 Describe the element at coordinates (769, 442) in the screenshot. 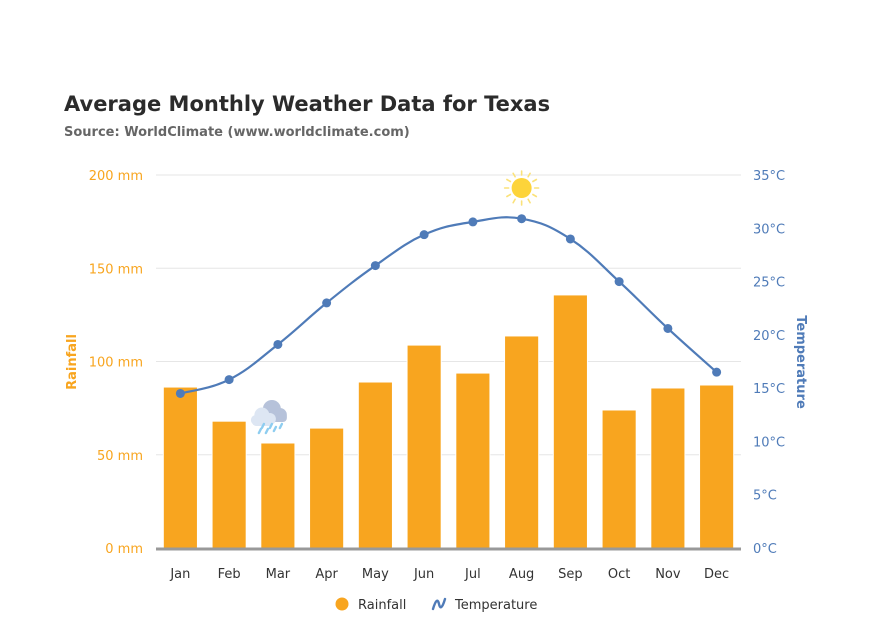

I see `right-tick-label: 10°C` at that location.